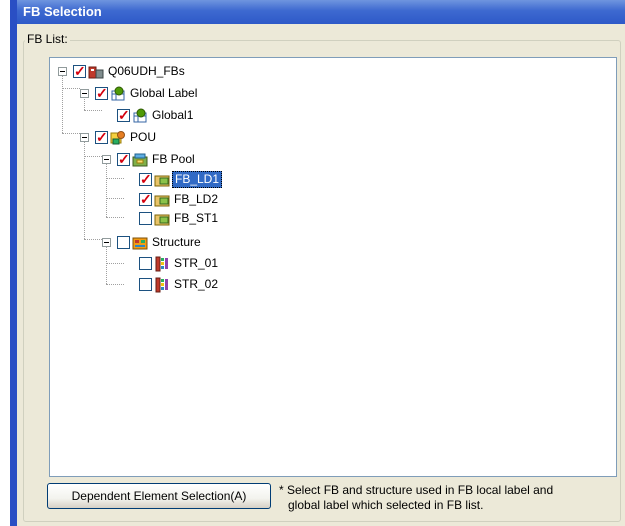  I want to click on tree-node-global1: Global1, so click(160, 115).